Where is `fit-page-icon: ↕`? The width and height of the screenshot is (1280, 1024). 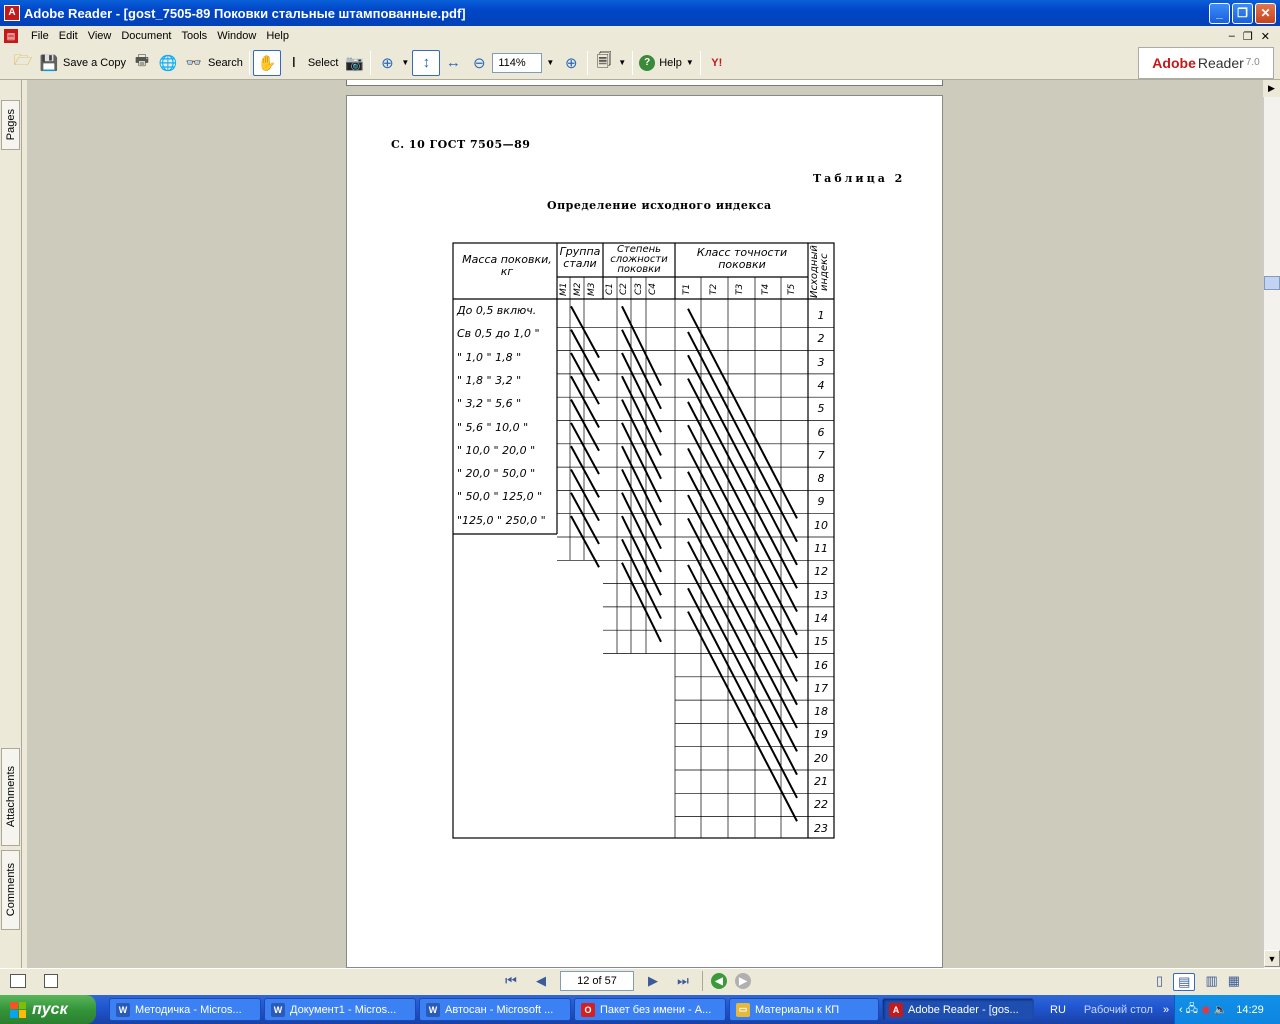 fit-page-icon: ↕ is located at coordinates (426, 63).